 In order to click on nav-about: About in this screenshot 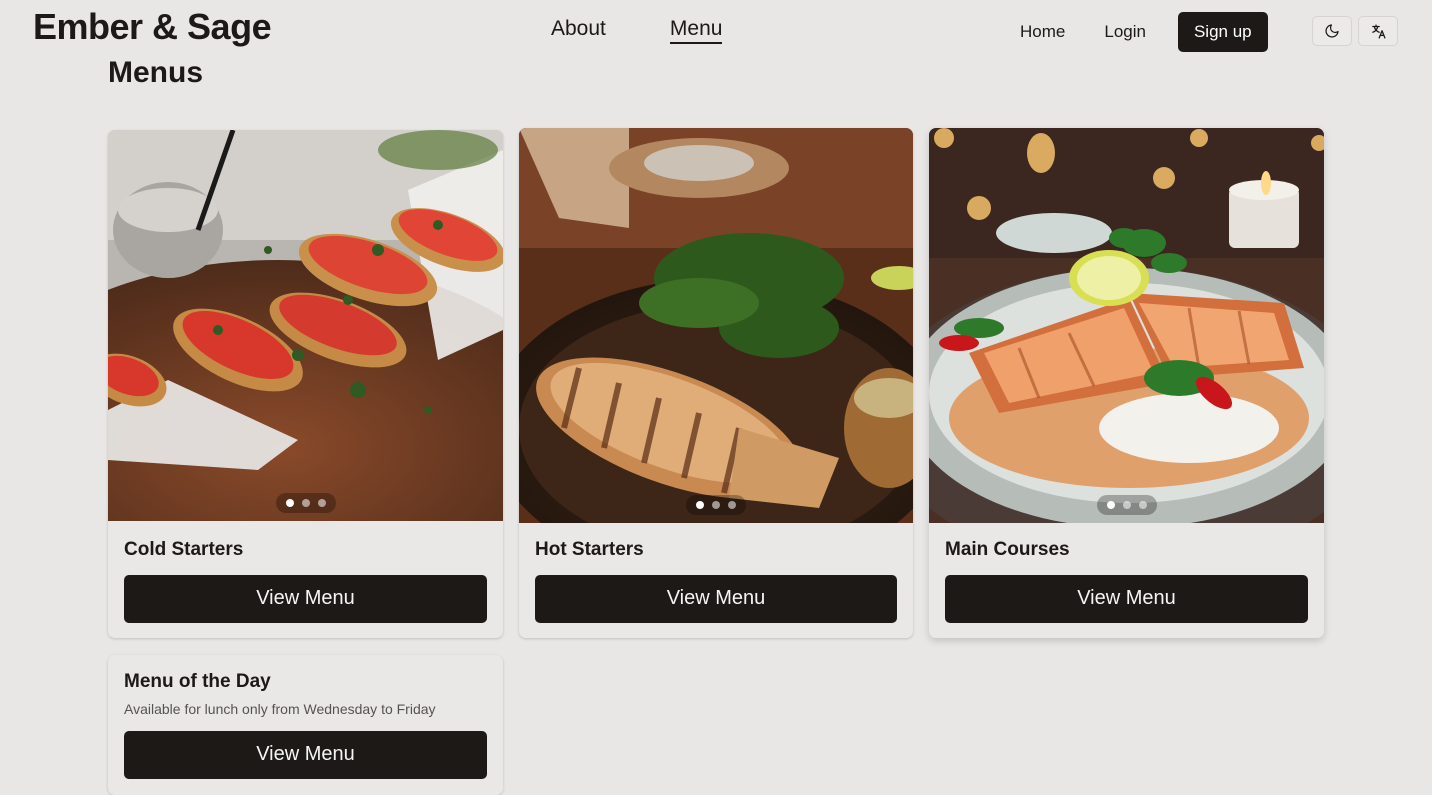, I will do `click(578, 30)`.